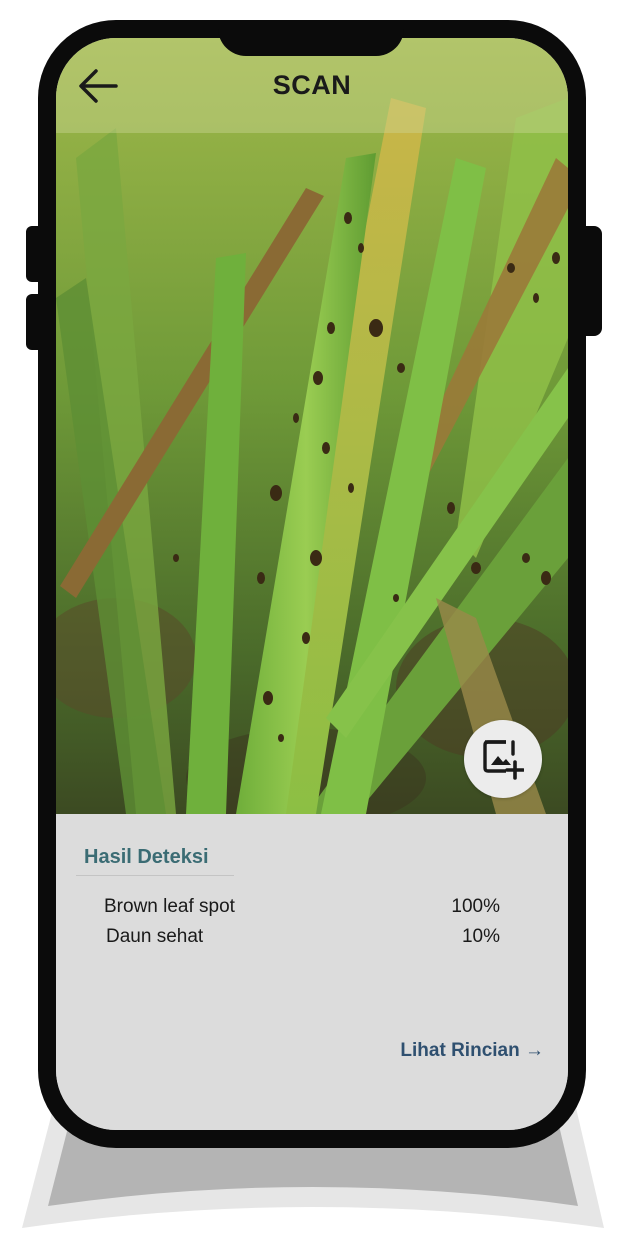 The height and width of the screenshot is (1245, 623). Describe the element at coordinates (169, 906) in the screenshot. I see `result-label: Brown leaf spot` at that location.